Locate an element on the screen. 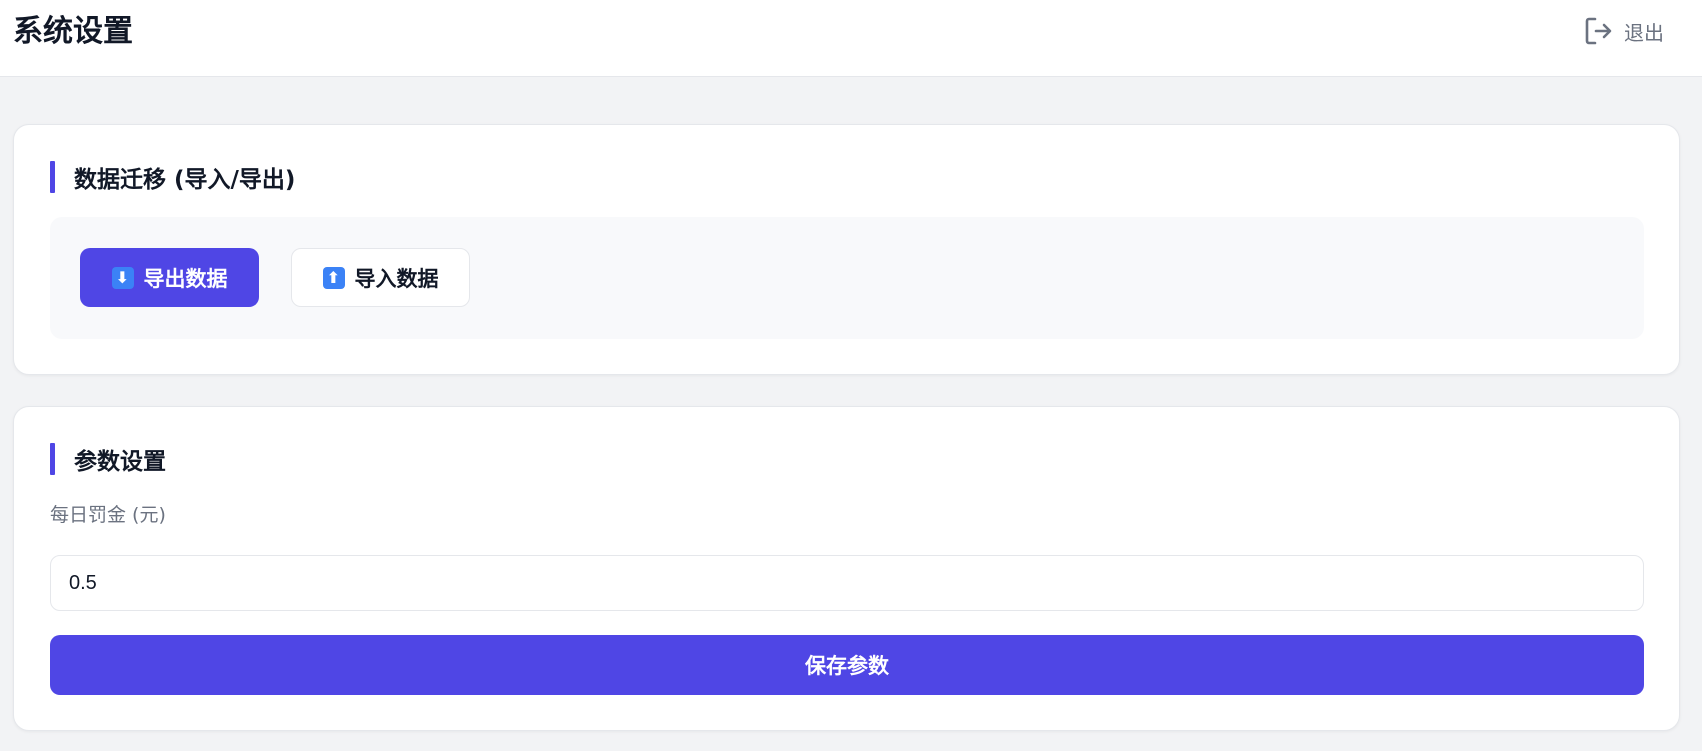  daily-fine-label: 每日罚金 (元) is located at coordinates (108, 515).